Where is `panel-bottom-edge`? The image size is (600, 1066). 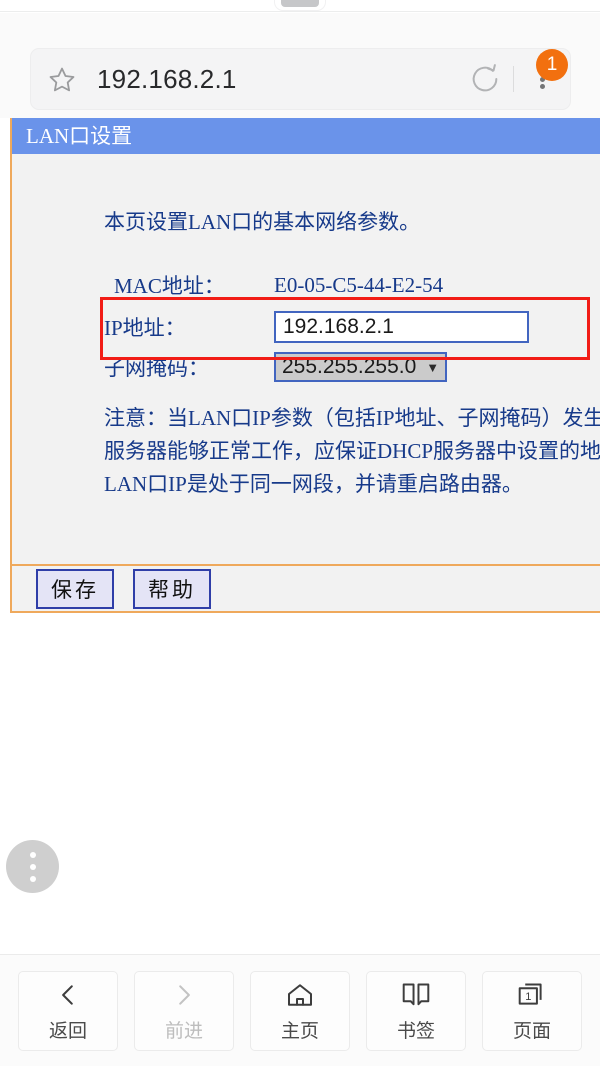
panel-bottom-edge is located at coordinates (306, 612).